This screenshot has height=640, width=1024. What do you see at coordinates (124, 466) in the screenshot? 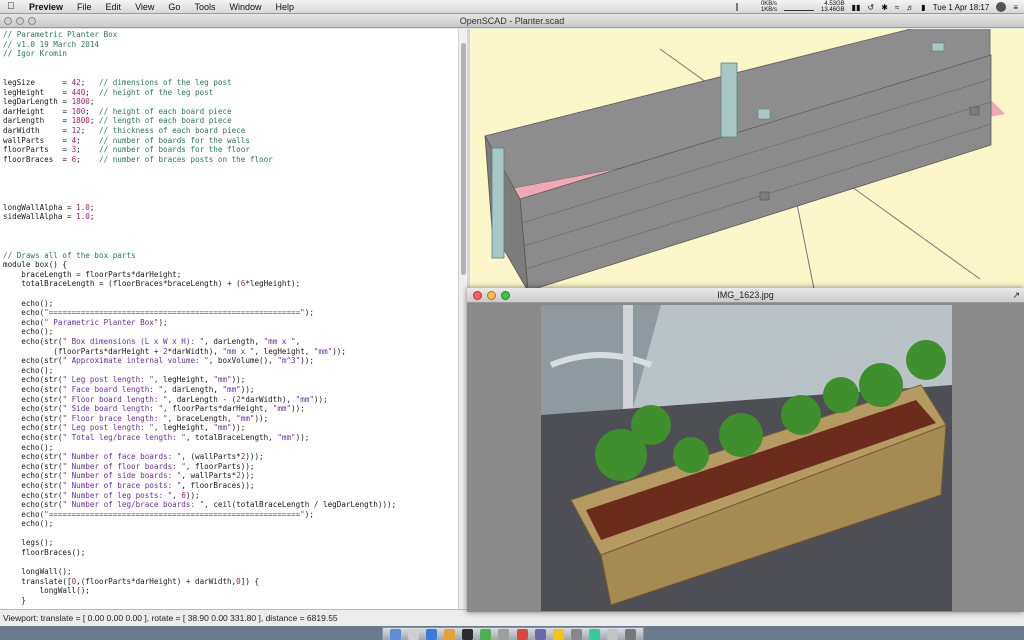
I see `code-token: " Number of floor boards: "` at bounding box center [124, 466].